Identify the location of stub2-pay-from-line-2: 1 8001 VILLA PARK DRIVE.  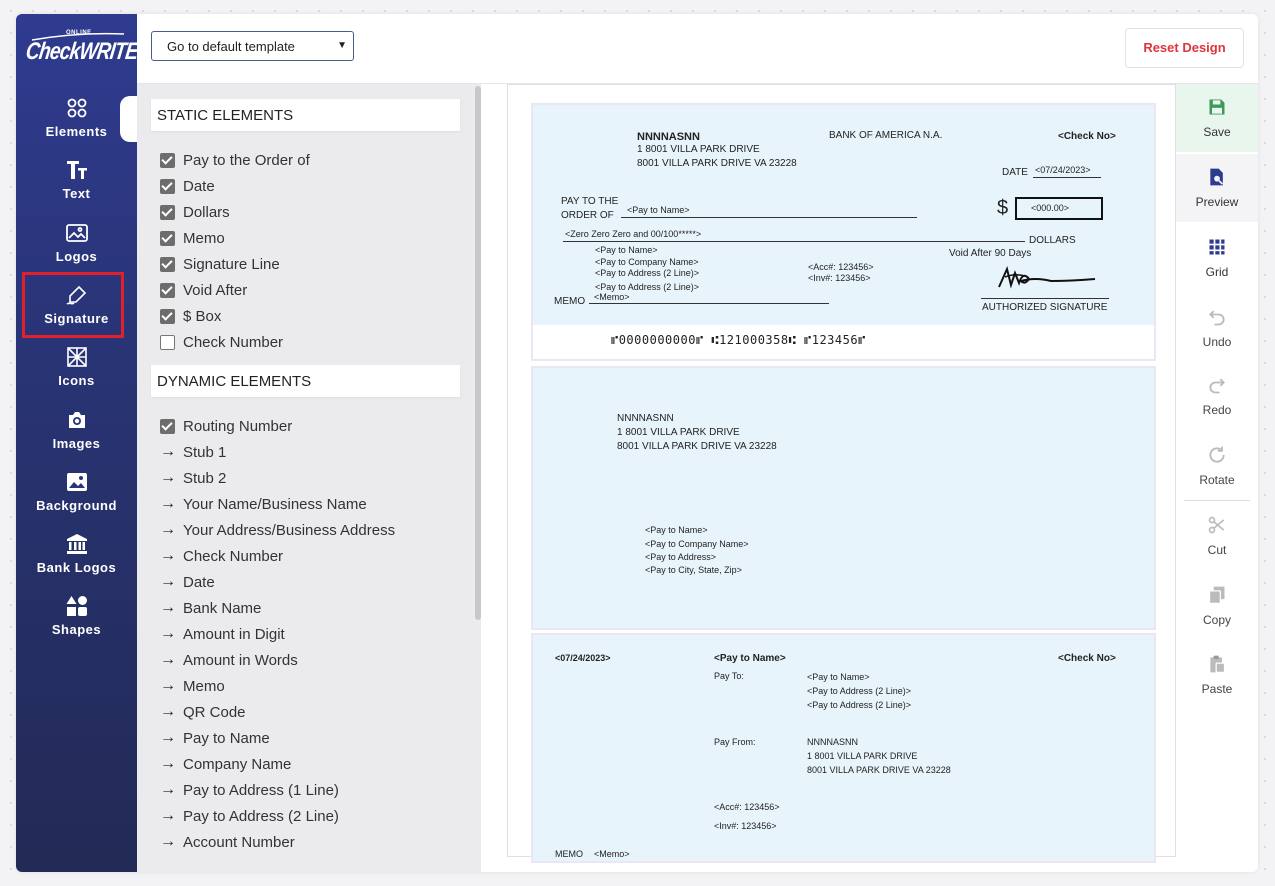
(862, 756).